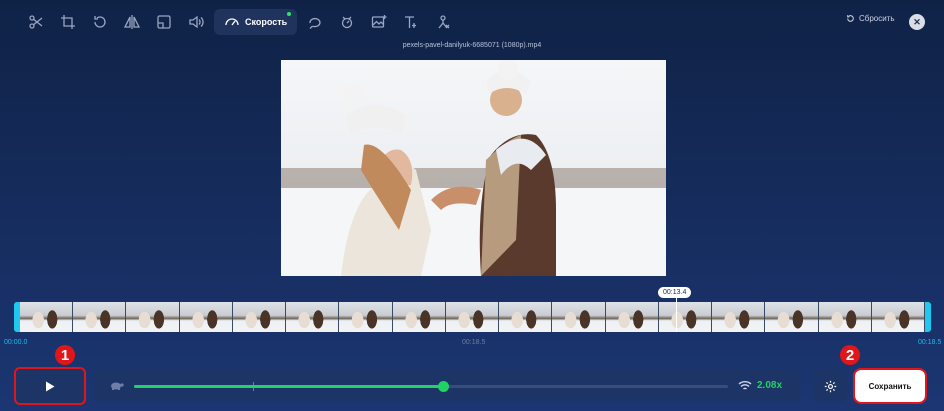 This screenshot has width=944, height=411. I want to click on speed-tool-button: Скорость, so click(256, 22).